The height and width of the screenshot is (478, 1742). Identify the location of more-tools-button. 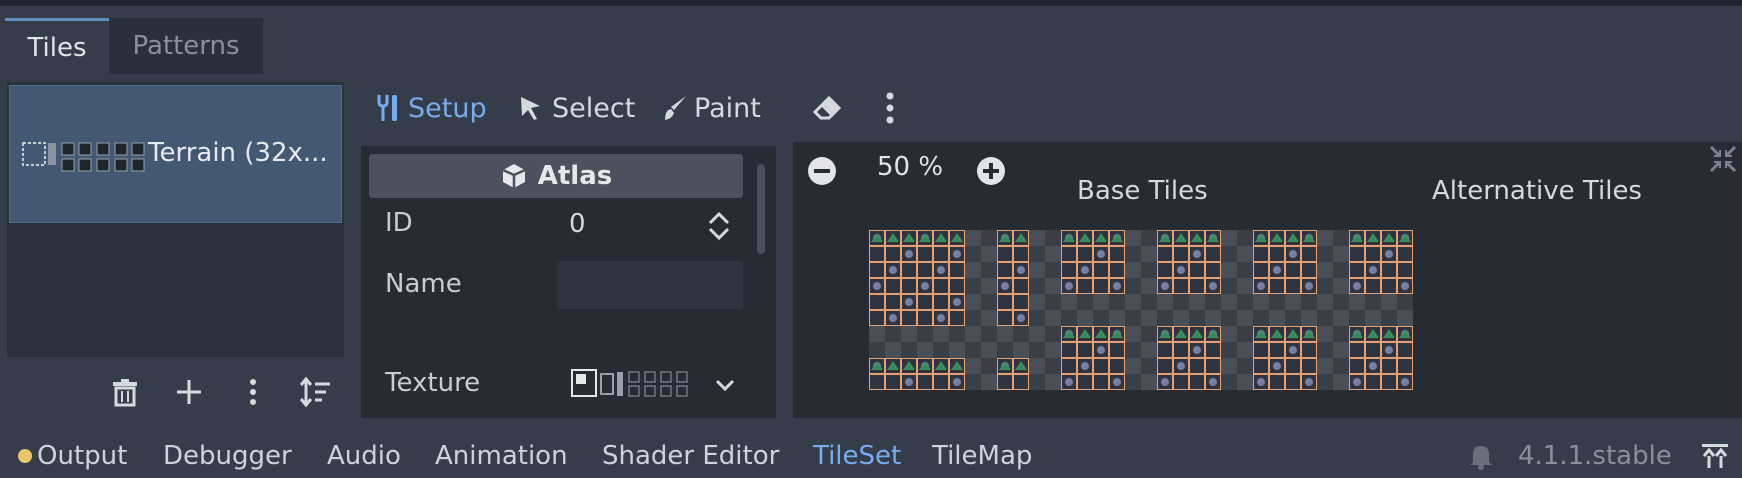
(890, 108).